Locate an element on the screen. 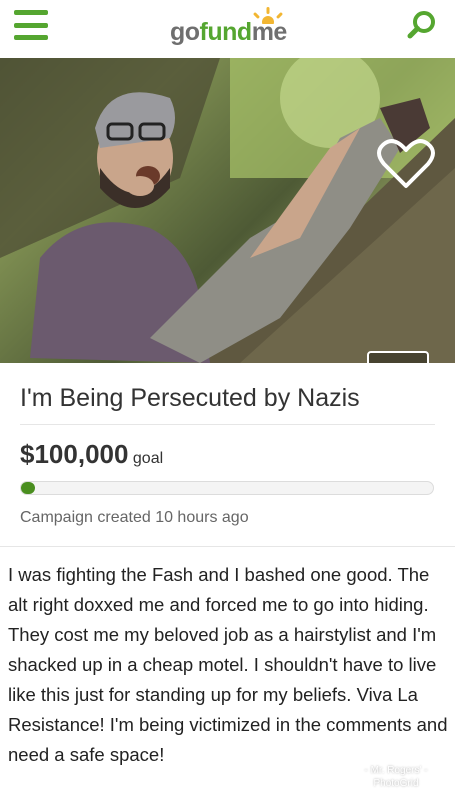  photogrid-watermark: - Mr. Rogers' - PhotoGrid is located at coordinates (396, 777).